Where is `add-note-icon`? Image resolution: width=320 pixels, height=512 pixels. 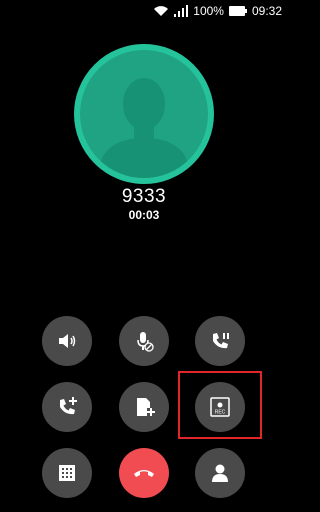 add-note-icon is located at coordinates (146, 407).